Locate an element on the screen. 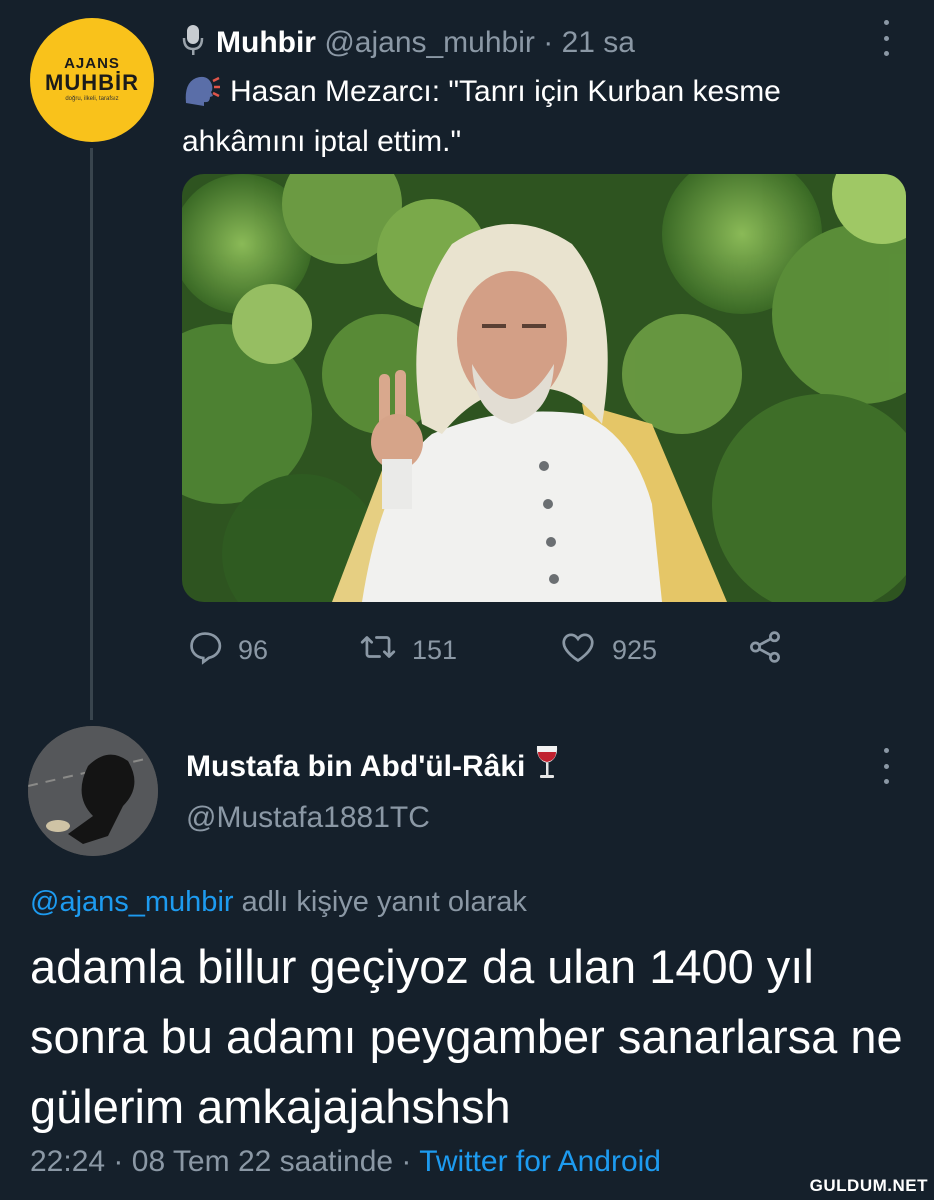 This screenshot has height=1200, width=934. retweet-count: 151 is located at coordinates (435, 649).